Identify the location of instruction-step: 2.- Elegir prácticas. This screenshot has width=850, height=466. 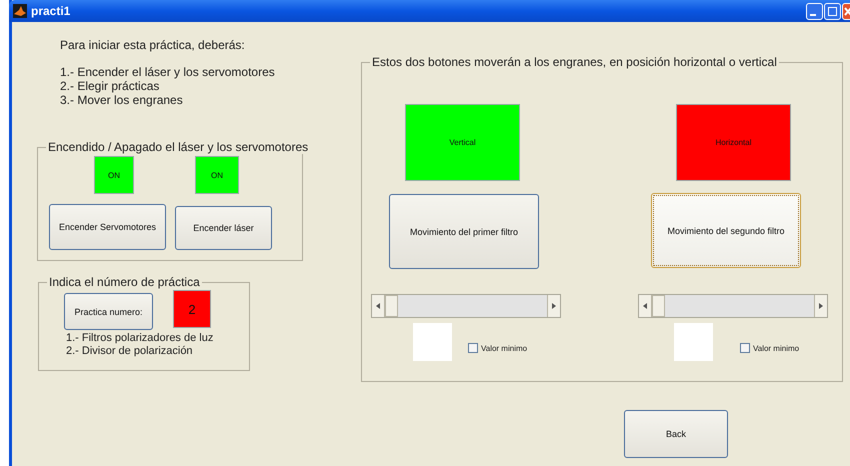
(110, 86).